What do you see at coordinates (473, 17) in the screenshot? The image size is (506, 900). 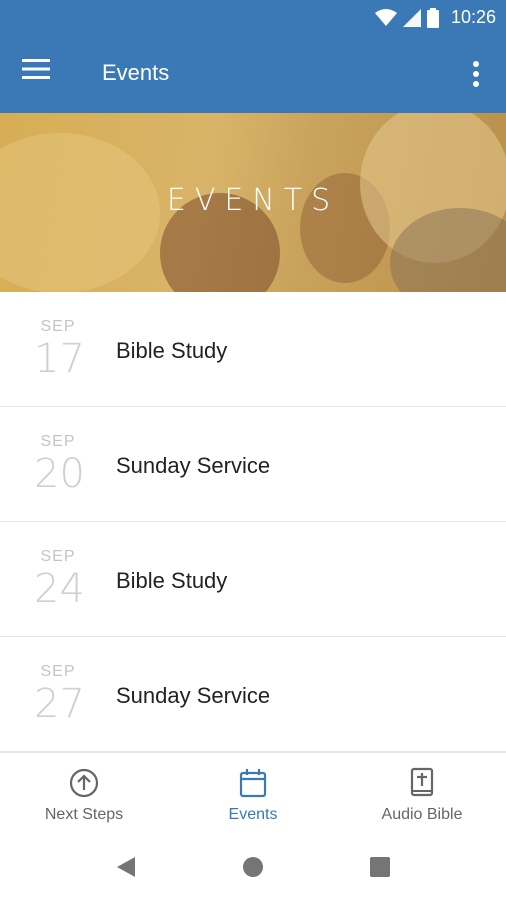 I see `status-time: 10:26` at bounding box center [473, 17].